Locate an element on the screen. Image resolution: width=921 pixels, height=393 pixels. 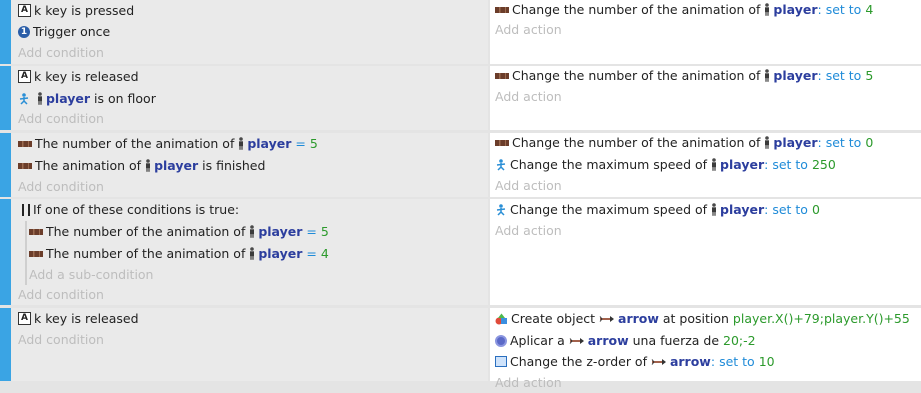
action-row: Change the z-order of arrow: set to 10 is located at coordinates (635, 362).